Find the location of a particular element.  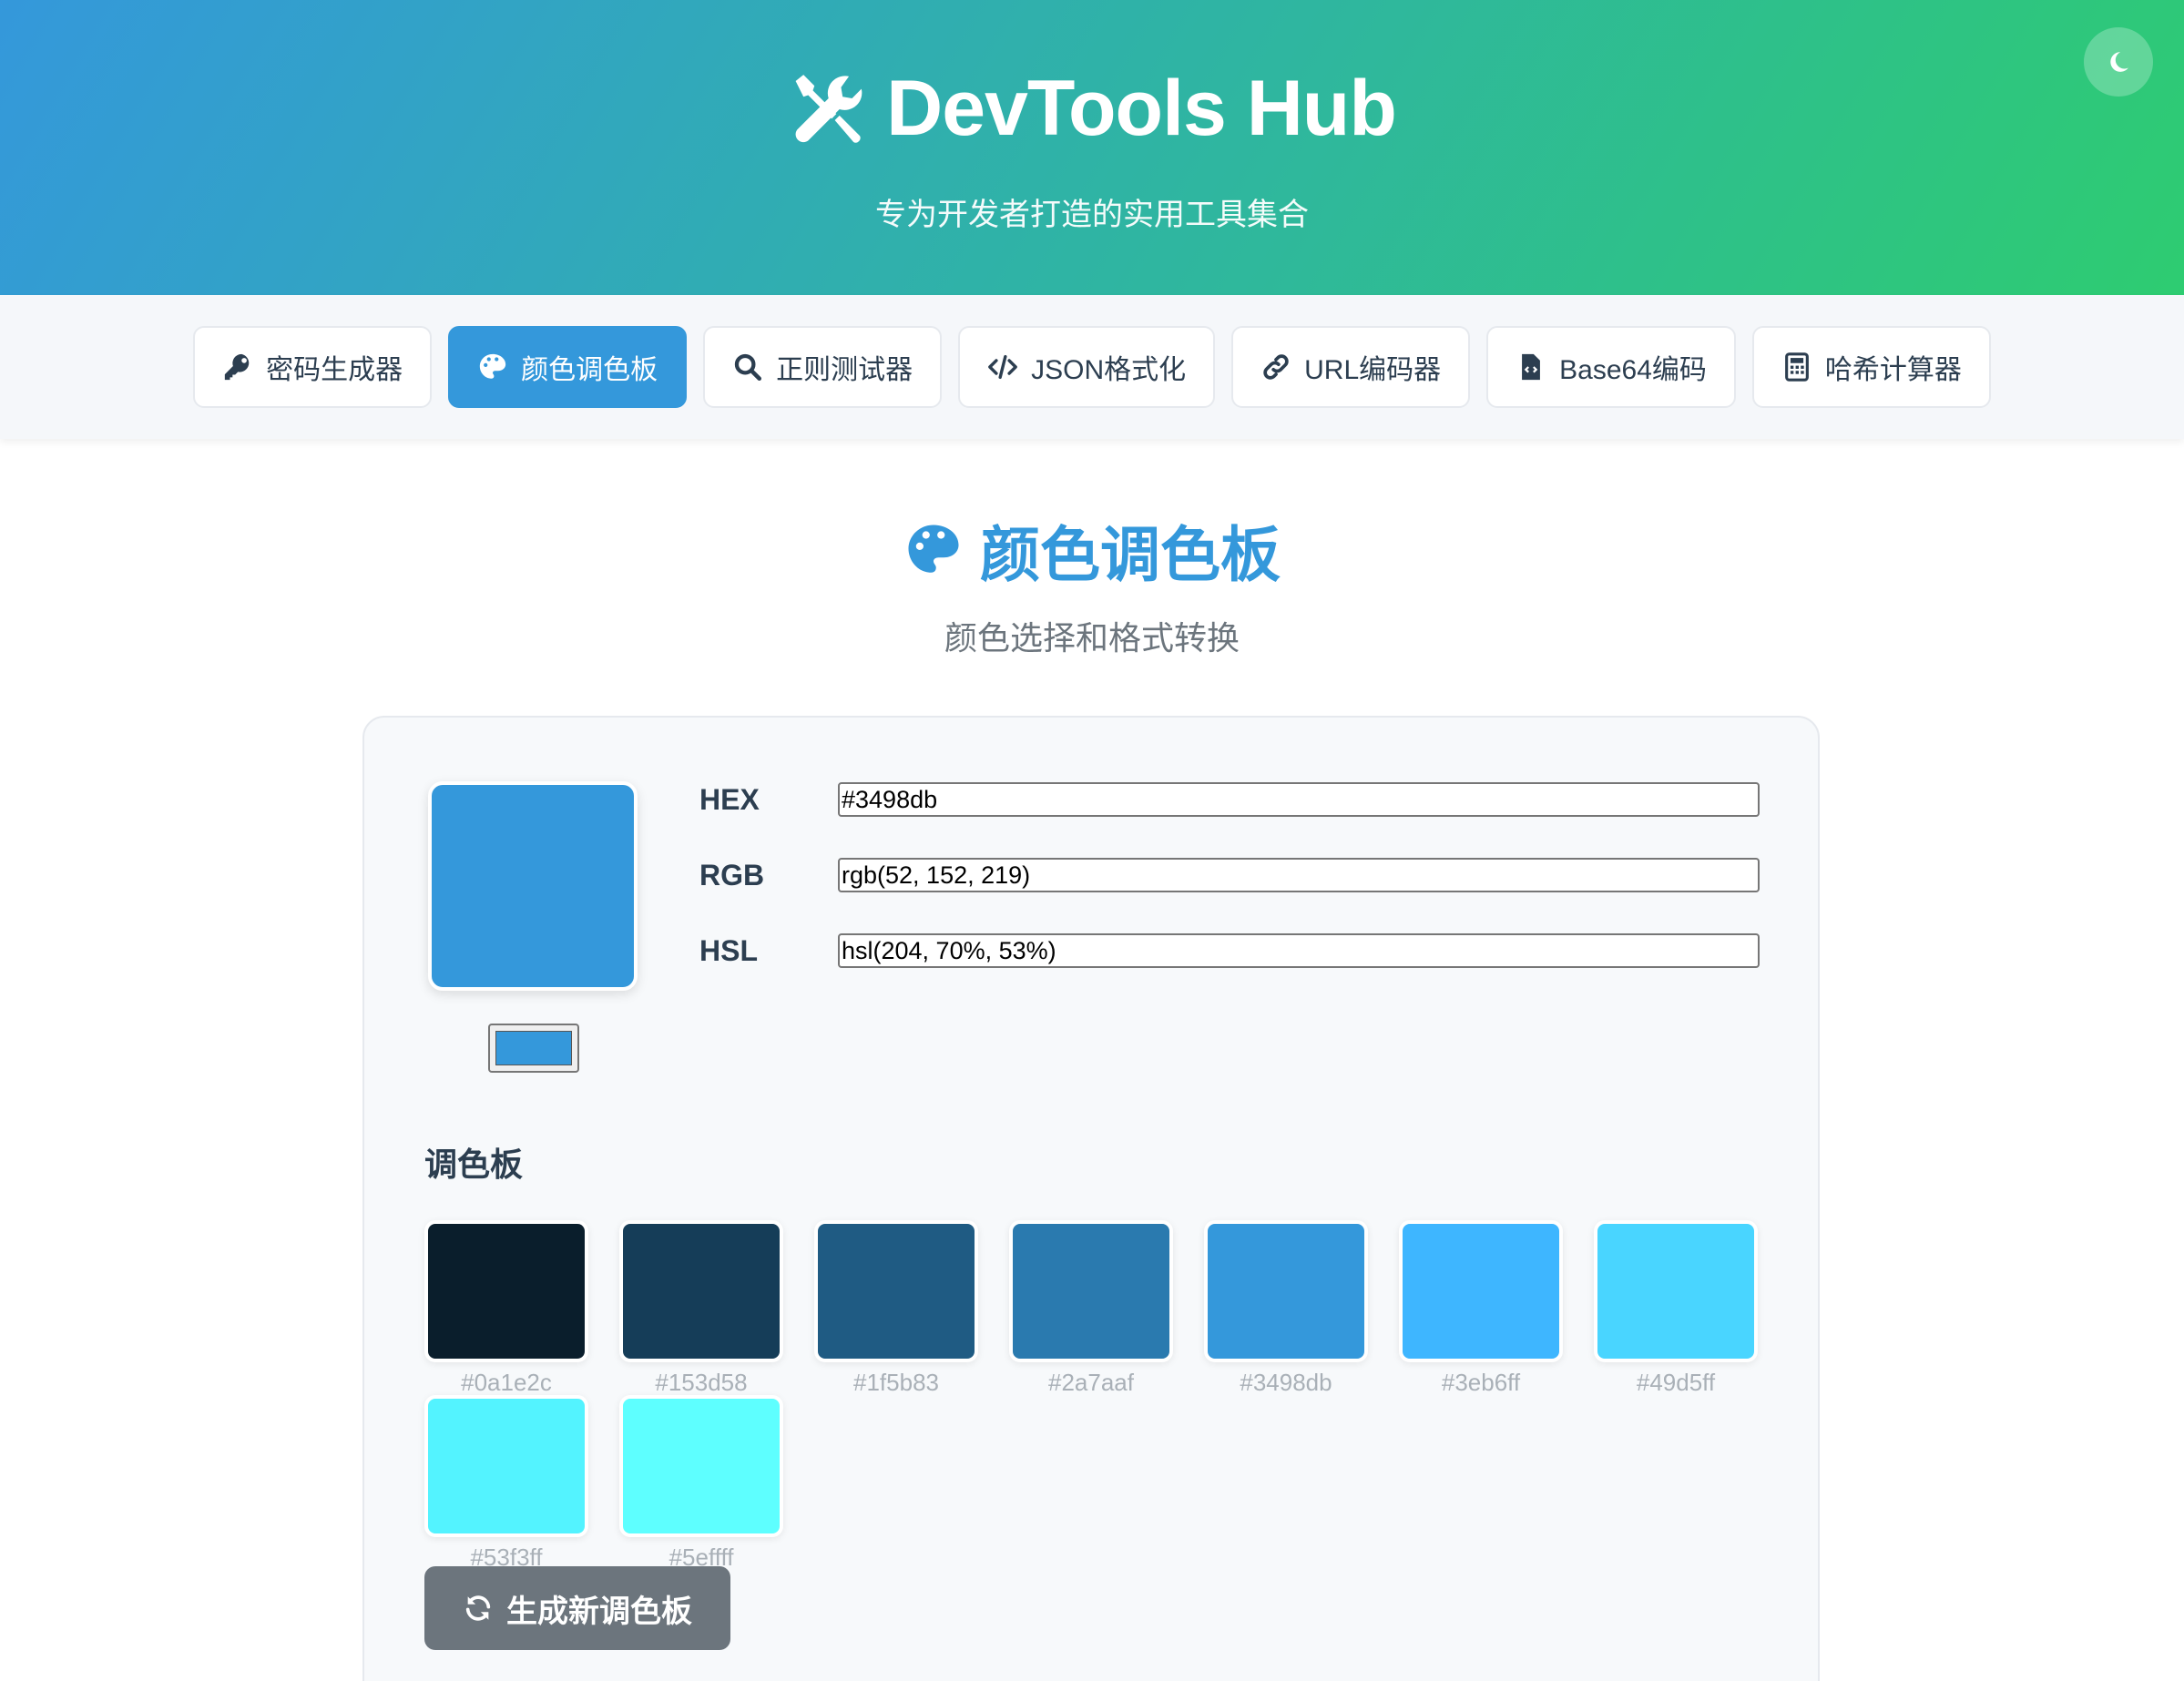

section-subtitle: 颜色选择和格式转换 is located at coordinates (1092, 638).